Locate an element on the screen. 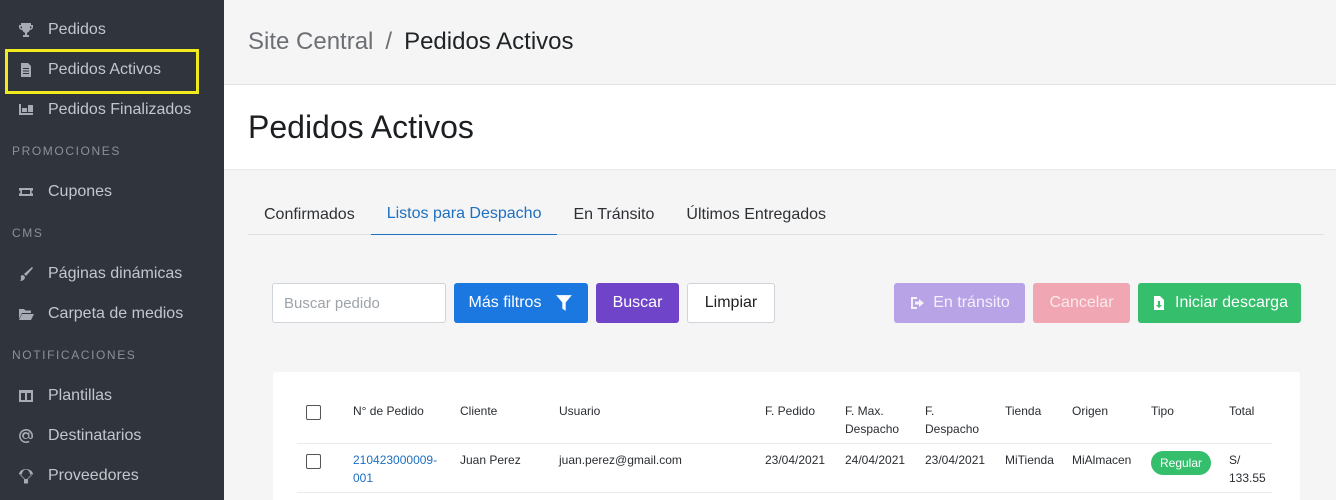  start-download-label: Iniciar descarga is located at coordinates (1231, 302).